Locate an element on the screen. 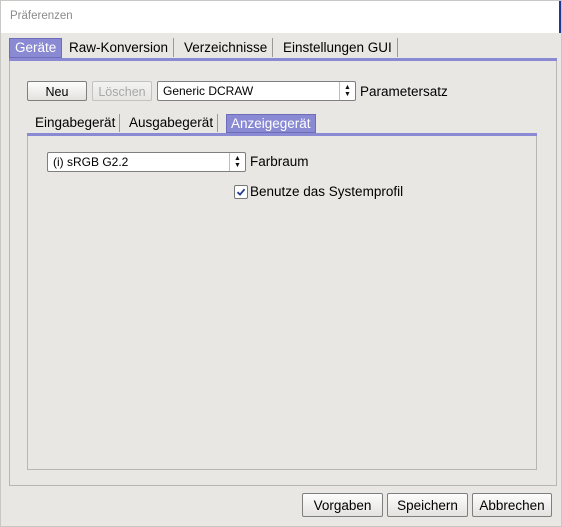 The width and height of the screenshot is (562, 527). subtab-output-device: Ausgabegerät is located at coordinates (172, 123).